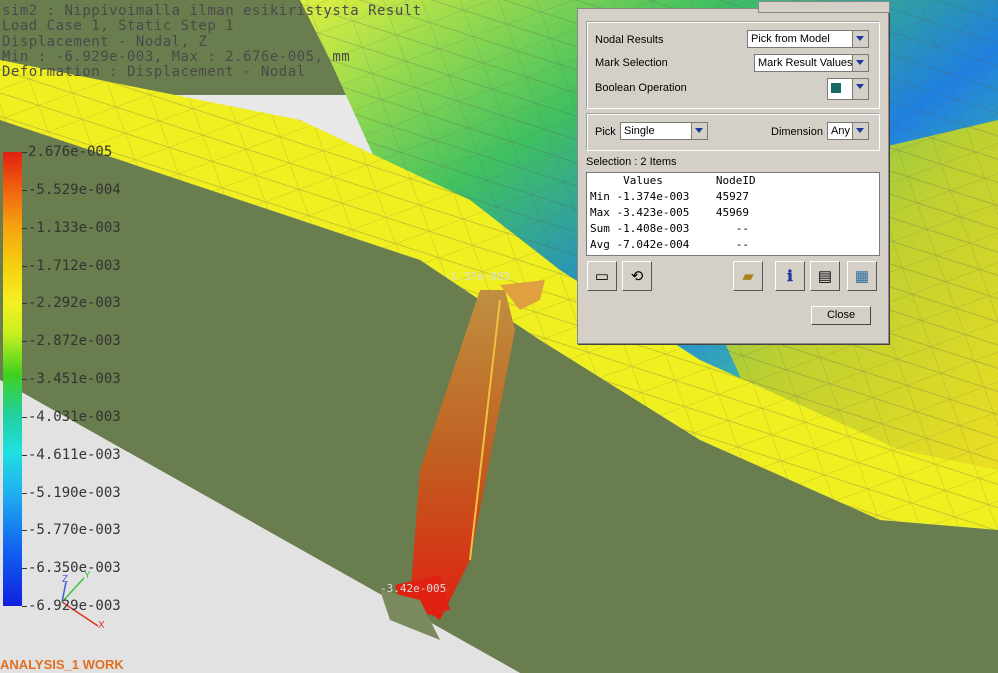  What do you see at coordinates (848, 89) in the screenshot?
I see `boolean-operation-select` at bounding box center [848, 89].